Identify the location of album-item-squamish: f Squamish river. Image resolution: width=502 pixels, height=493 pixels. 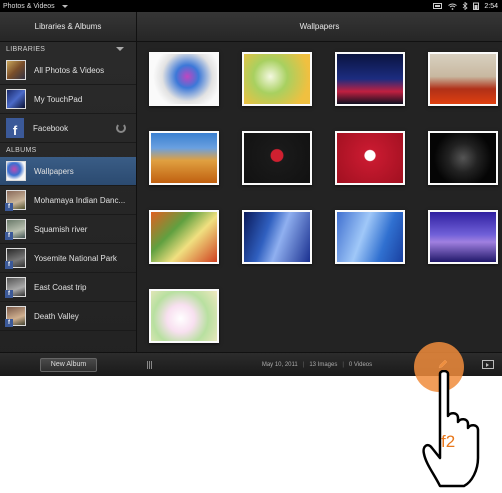
(68, 229).